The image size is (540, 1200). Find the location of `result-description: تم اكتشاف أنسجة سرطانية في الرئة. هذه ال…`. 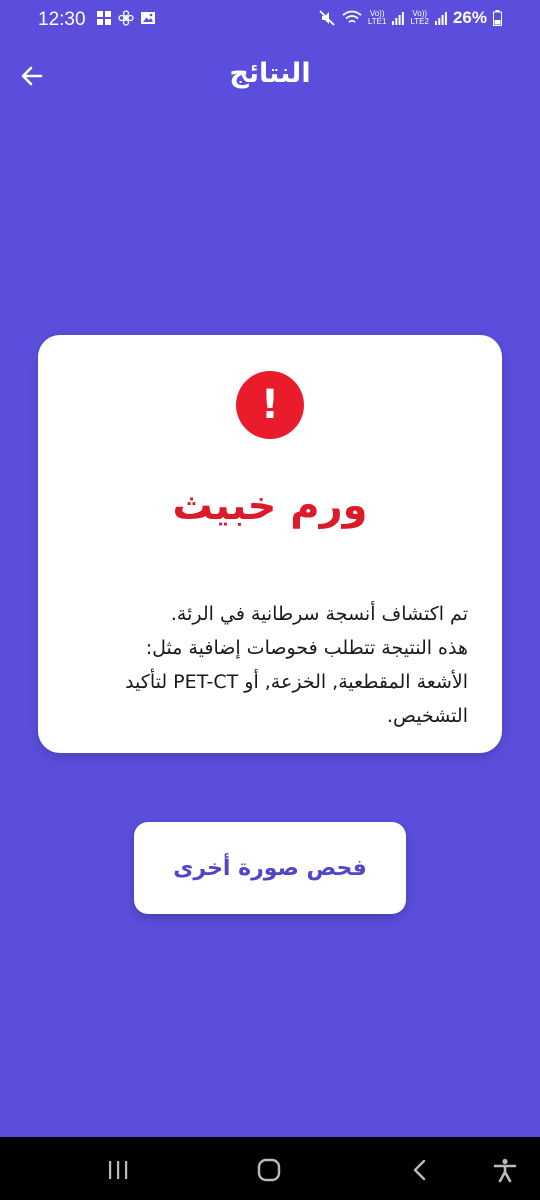

result-description: تم اكتشاف أنسجة سرطانية في الرئة. هذه ال… is located at coordinates (270, 665).